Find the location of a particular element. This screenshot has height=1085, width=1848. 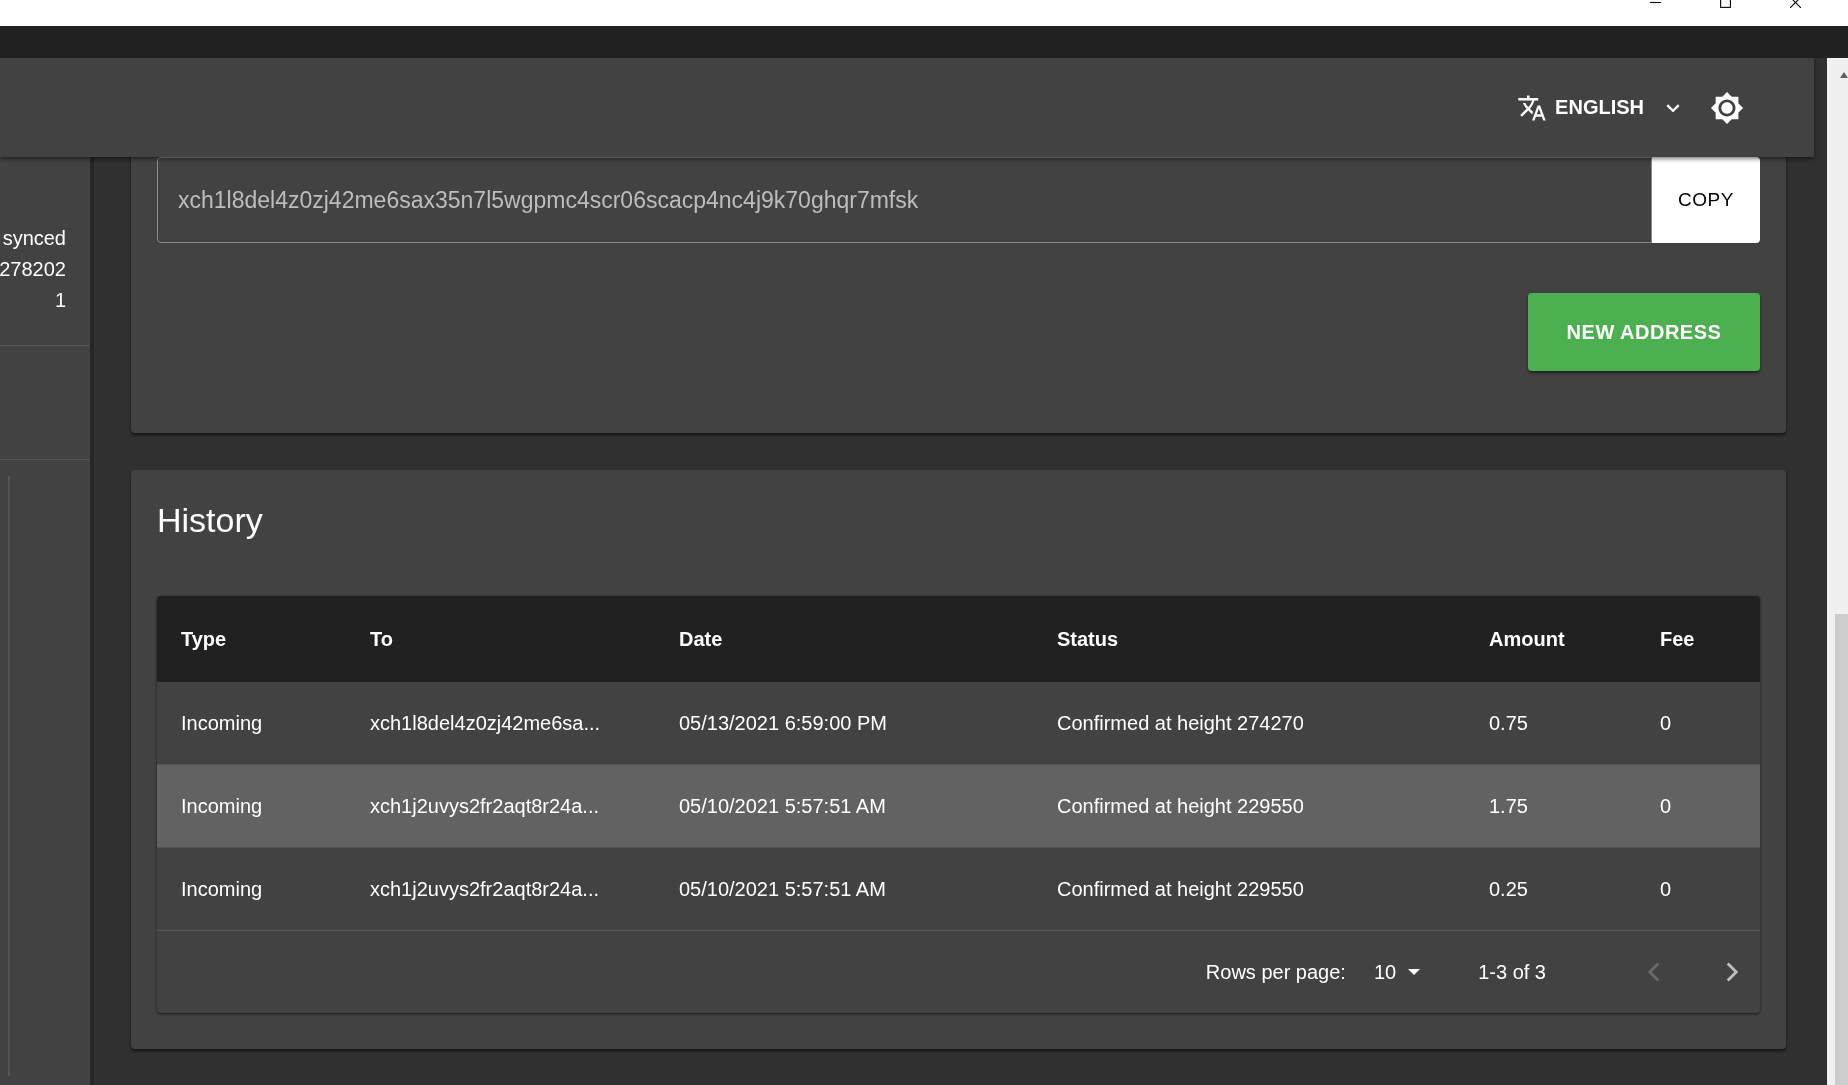

rows-per-page-select: 10 is located at coordinates (1397, 972).